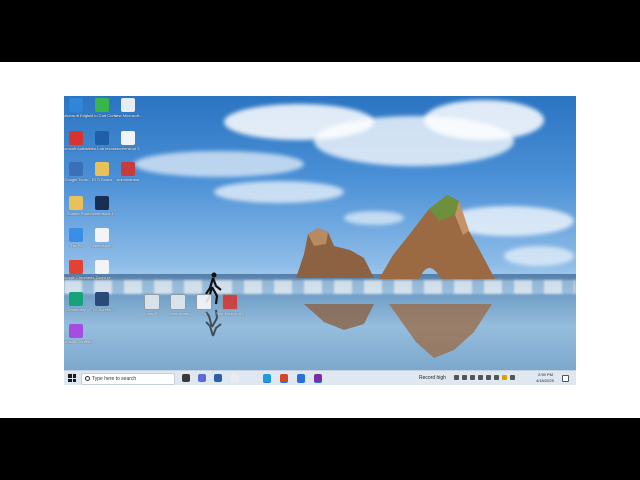  What do you see at coordinates (320, 287) in the screenshot?
I see `surf-line` at bounding box center [320, 287].